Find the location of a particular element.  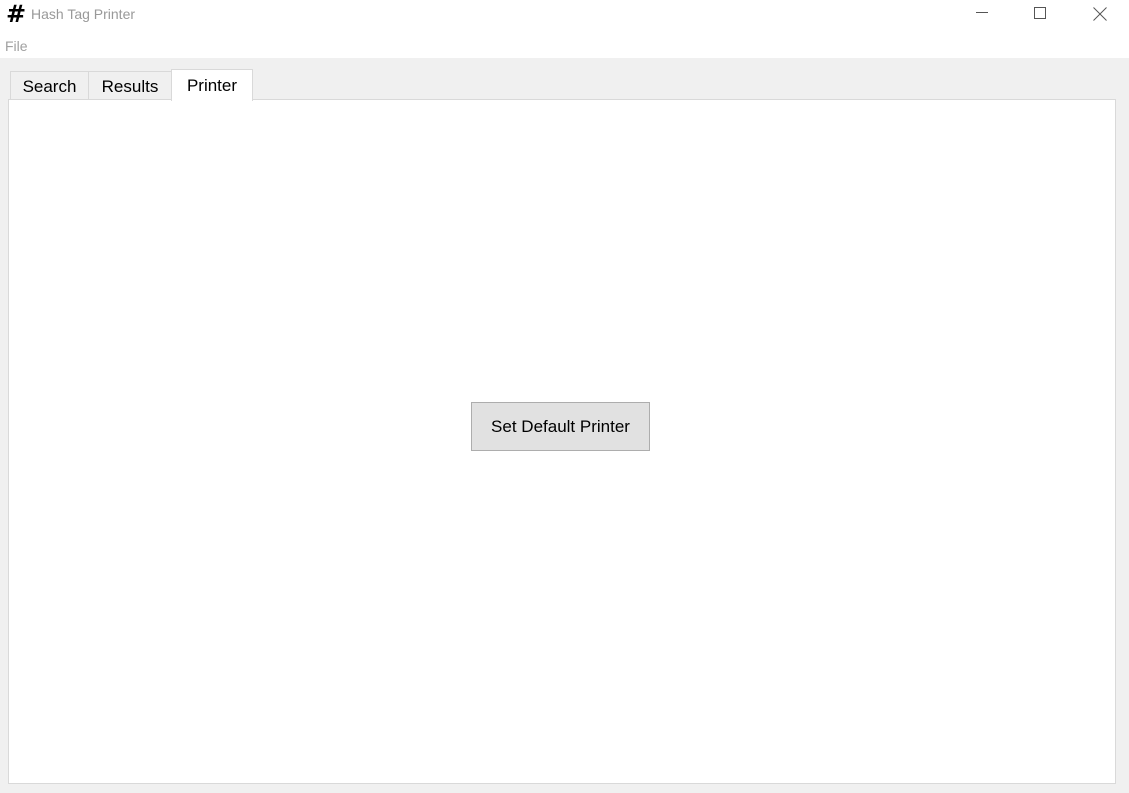

minimize-icon is located at coordinates (982, 12).